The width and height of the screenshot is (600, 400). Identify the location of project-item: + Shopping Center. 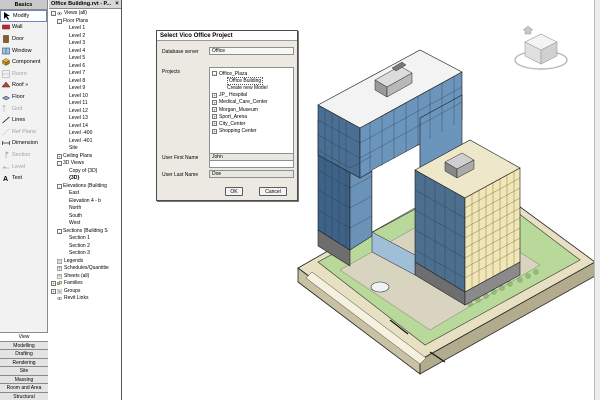
(251, 131).